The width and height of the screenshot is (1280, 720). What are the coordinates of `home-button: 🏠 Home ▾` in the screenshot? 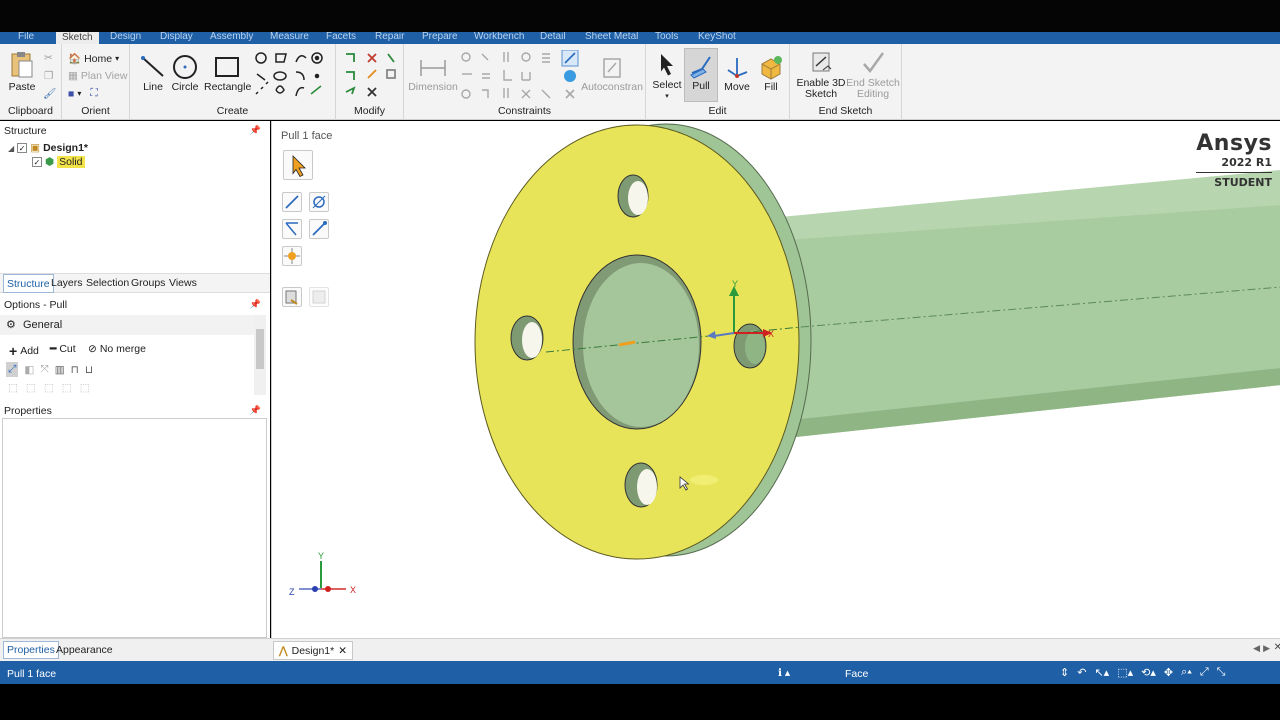 It's located at (94, 59).